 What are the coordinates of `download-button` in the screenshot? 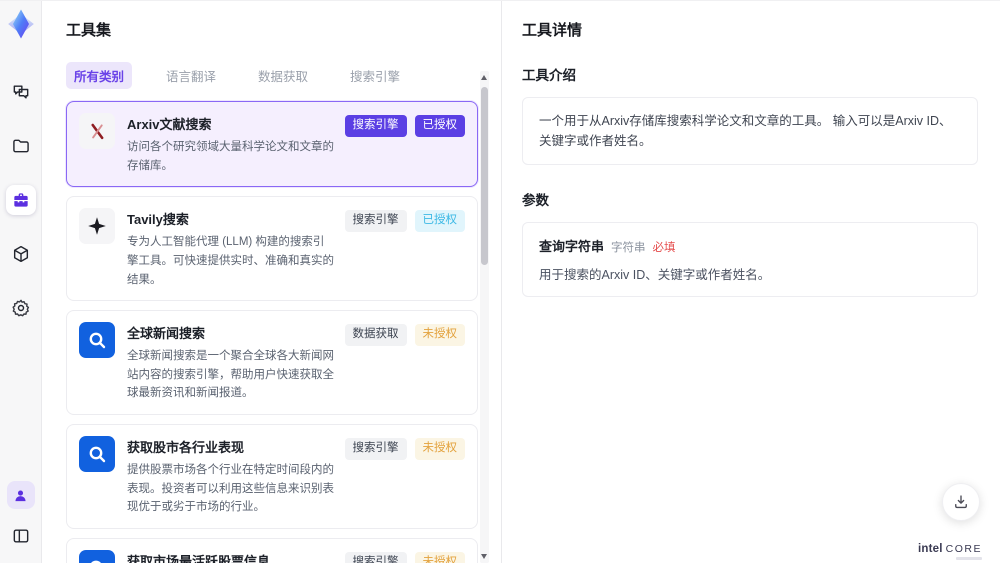 It's located at (961, 502).